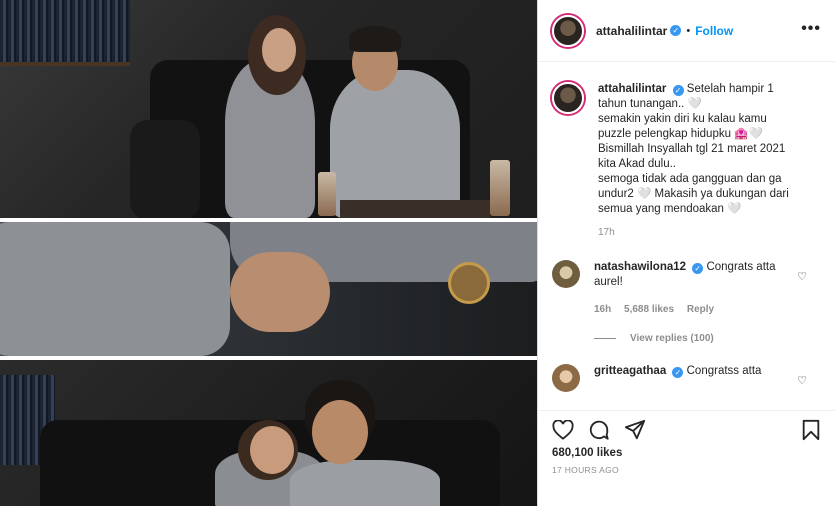 This screenshot has width=835, height=506. What do you see at coordinates (563, 430) in the screenshot?
I see `heart-icon` at bounding box center [563, 430].